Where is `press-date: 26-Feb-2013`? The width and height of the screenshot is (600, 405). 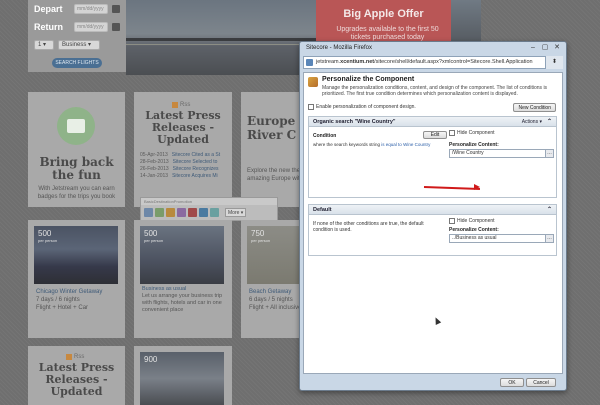 press-date: 26-Feb-2013 is located at coordinates (154, 169).